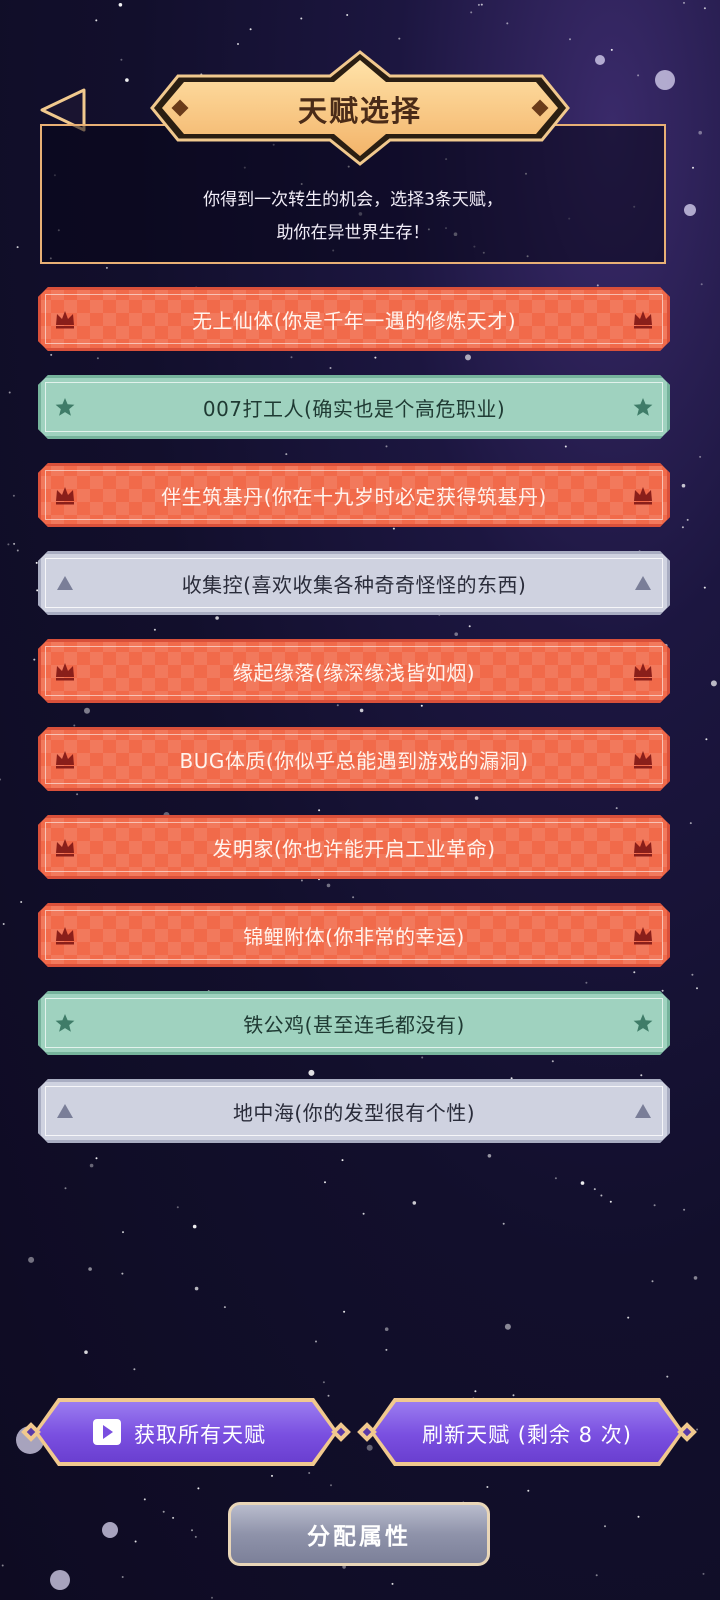 The image size is (720, 1600). I want to click on page-title: 天赋选择, so click(359, 111).